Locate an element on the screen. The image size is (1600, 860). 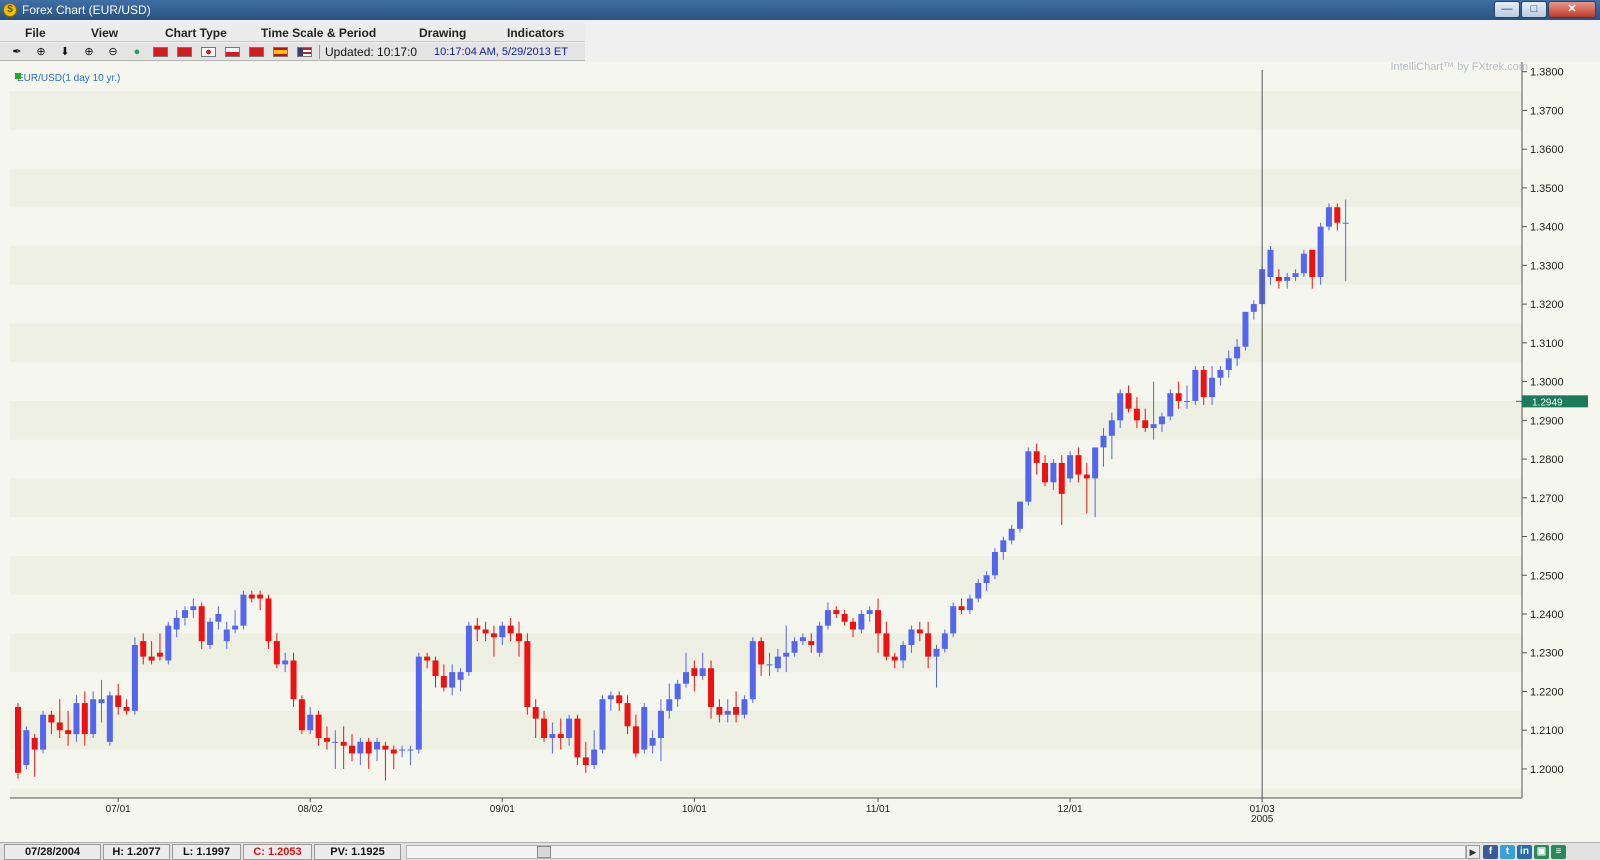
zoom-out-icon: ⊖ is located at coordinates (113, 52).